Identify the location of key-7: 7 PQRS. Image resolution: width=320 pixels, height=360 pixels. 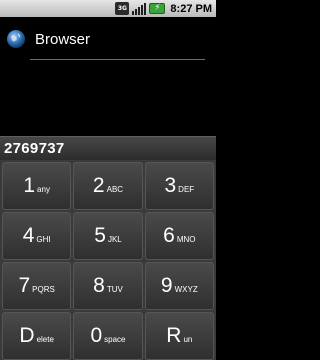
(37, 286).